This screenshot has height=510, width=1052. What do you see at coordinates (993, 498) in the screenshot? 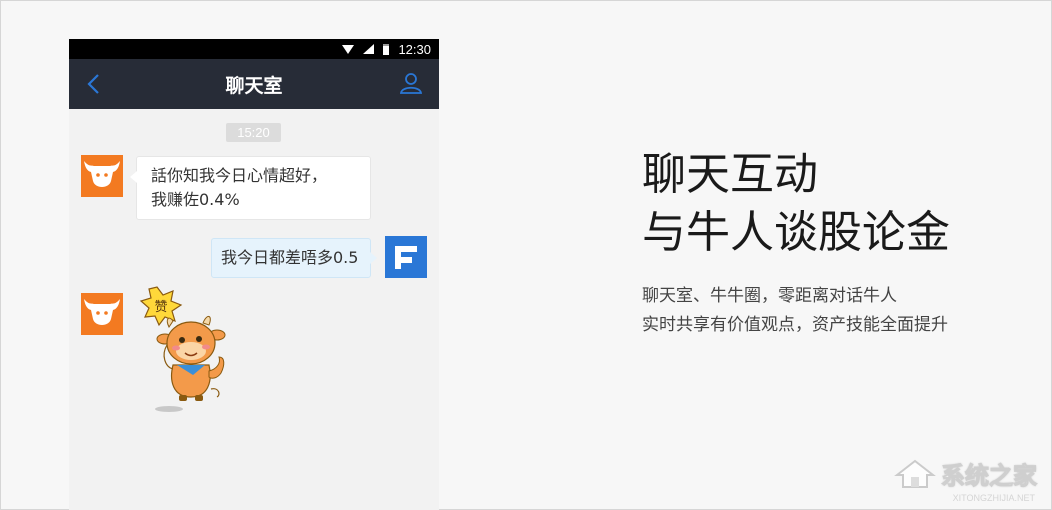
I see `watermark-url: XITONGZHIJIA.NET` at bounding box center [993, 498].